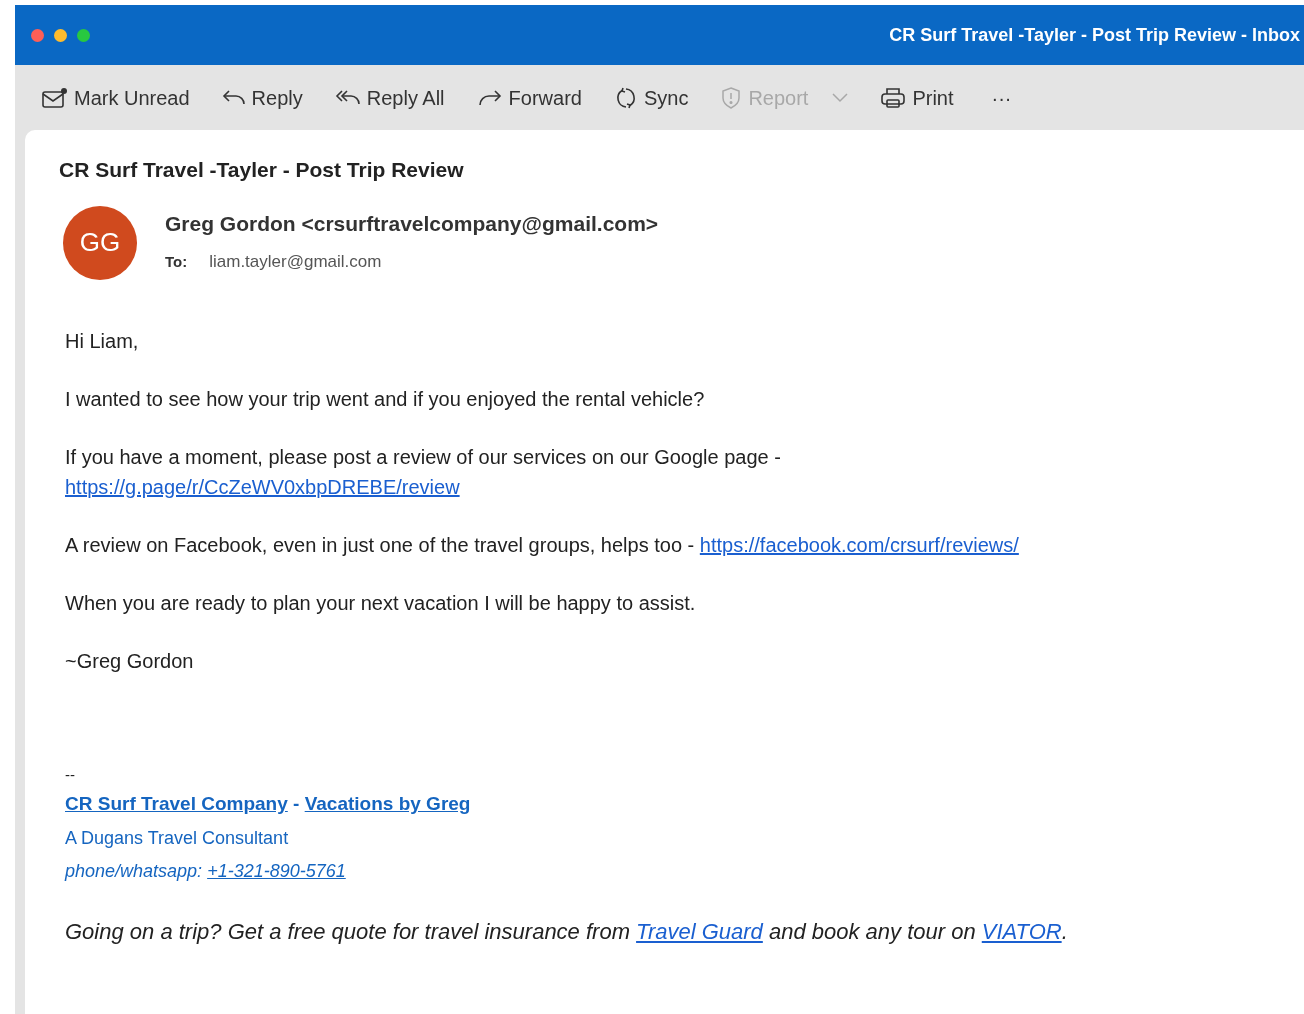  What do you see at coordinates (60, 35) in the screenshot?
I see `minimize-button` at bounding box center [60, 35].